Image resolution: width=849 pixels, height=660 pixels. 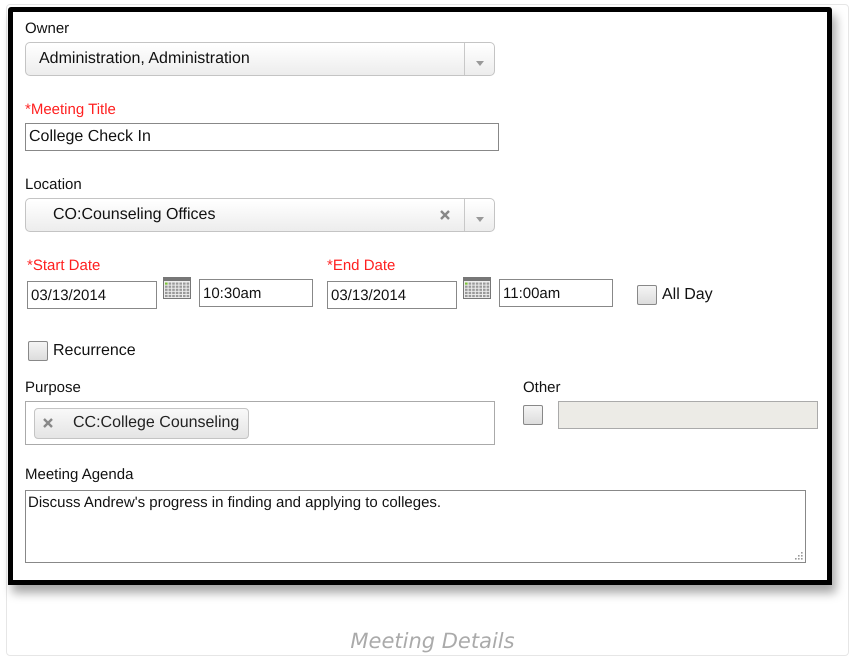 What do you see at coordinates (260, 59) in the screenshot?
I see `dropdown: Administration, Administration` at bounding box center [260, 59].